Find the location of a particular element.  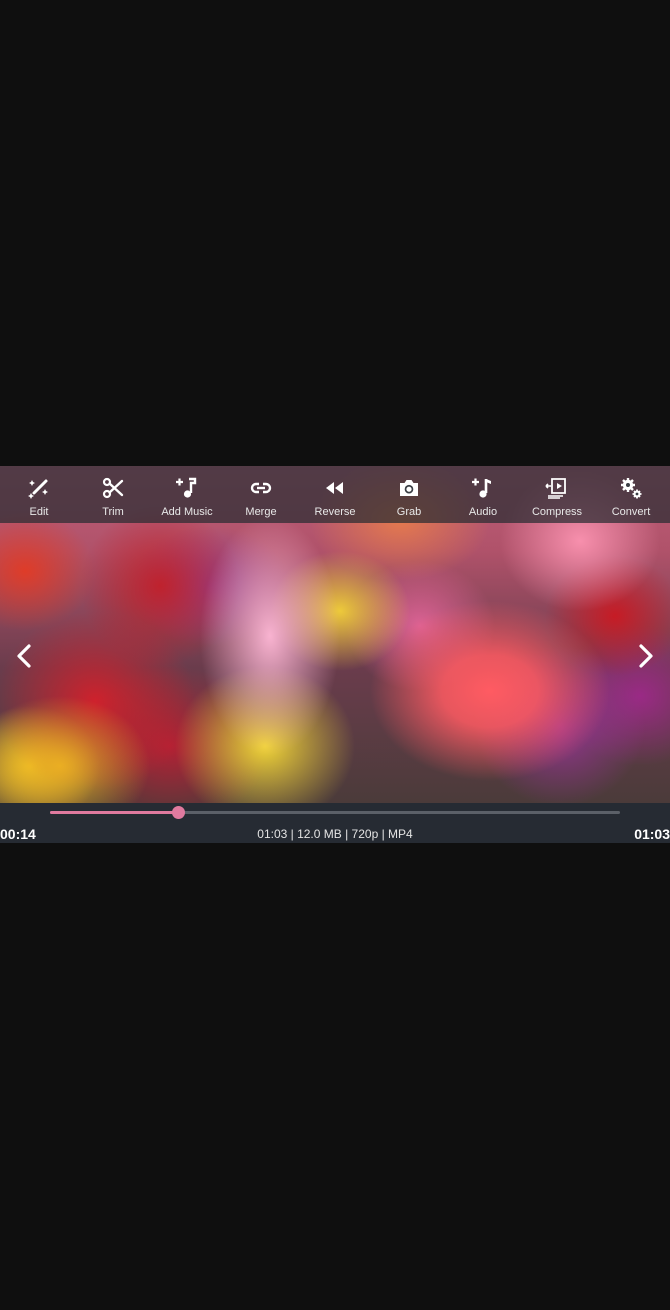

chevron-right-icon is located at coordinates (645, 656).